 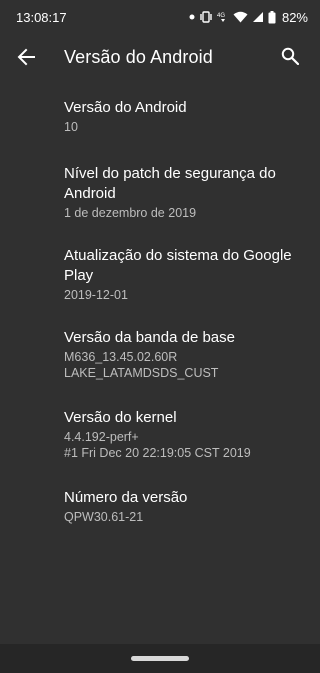 What do you see at coordinates (126, 497) in the screenshot?
I see `item-title: Número da versão` at bounding box center [126, 497].